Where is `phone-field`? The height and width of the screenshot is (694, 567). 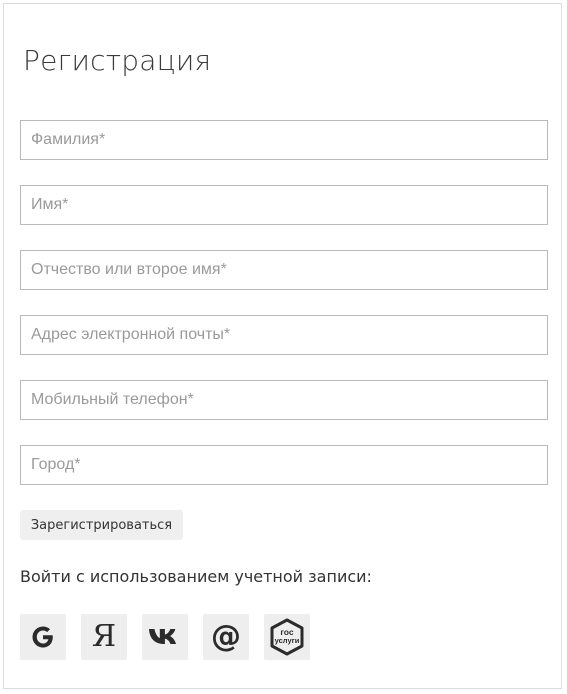 phone-field is located at coordinates (284, 400).